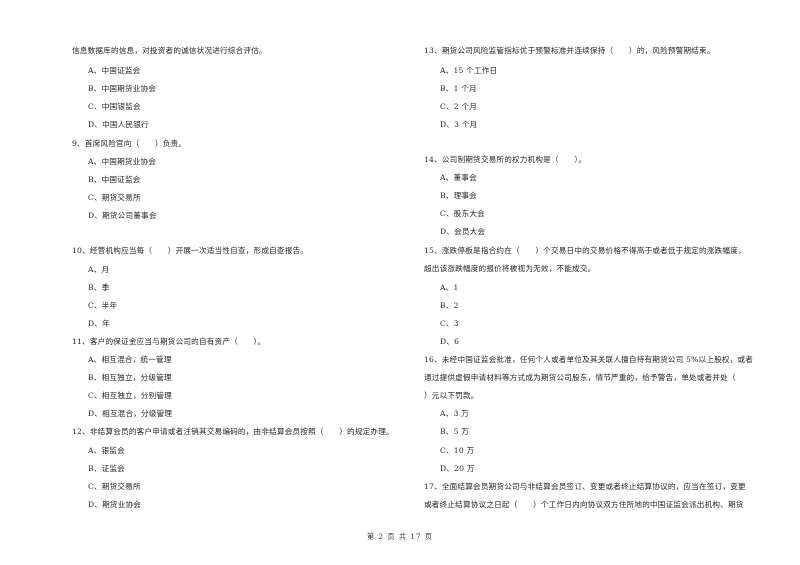  I want to click on q13-option-d: D、3 个月, so click(459, 124).